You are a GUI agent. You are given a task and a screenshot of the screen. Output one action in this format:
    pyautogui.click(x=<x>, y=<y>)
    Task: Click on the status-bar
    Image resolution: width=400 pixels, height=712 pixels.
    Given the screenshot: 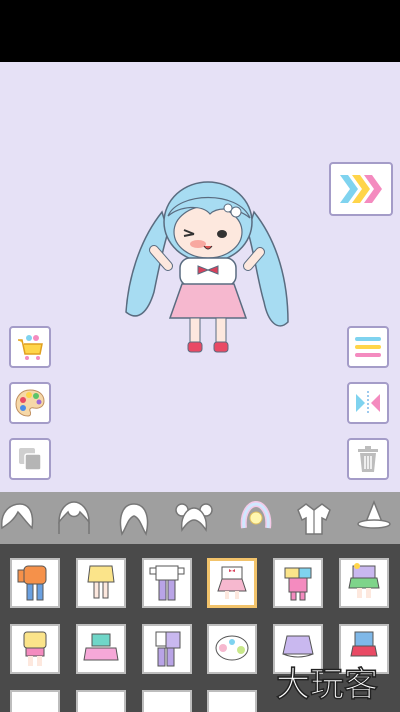 What is the action you would take?
    pyautogui.click(x=200, y=31)
    